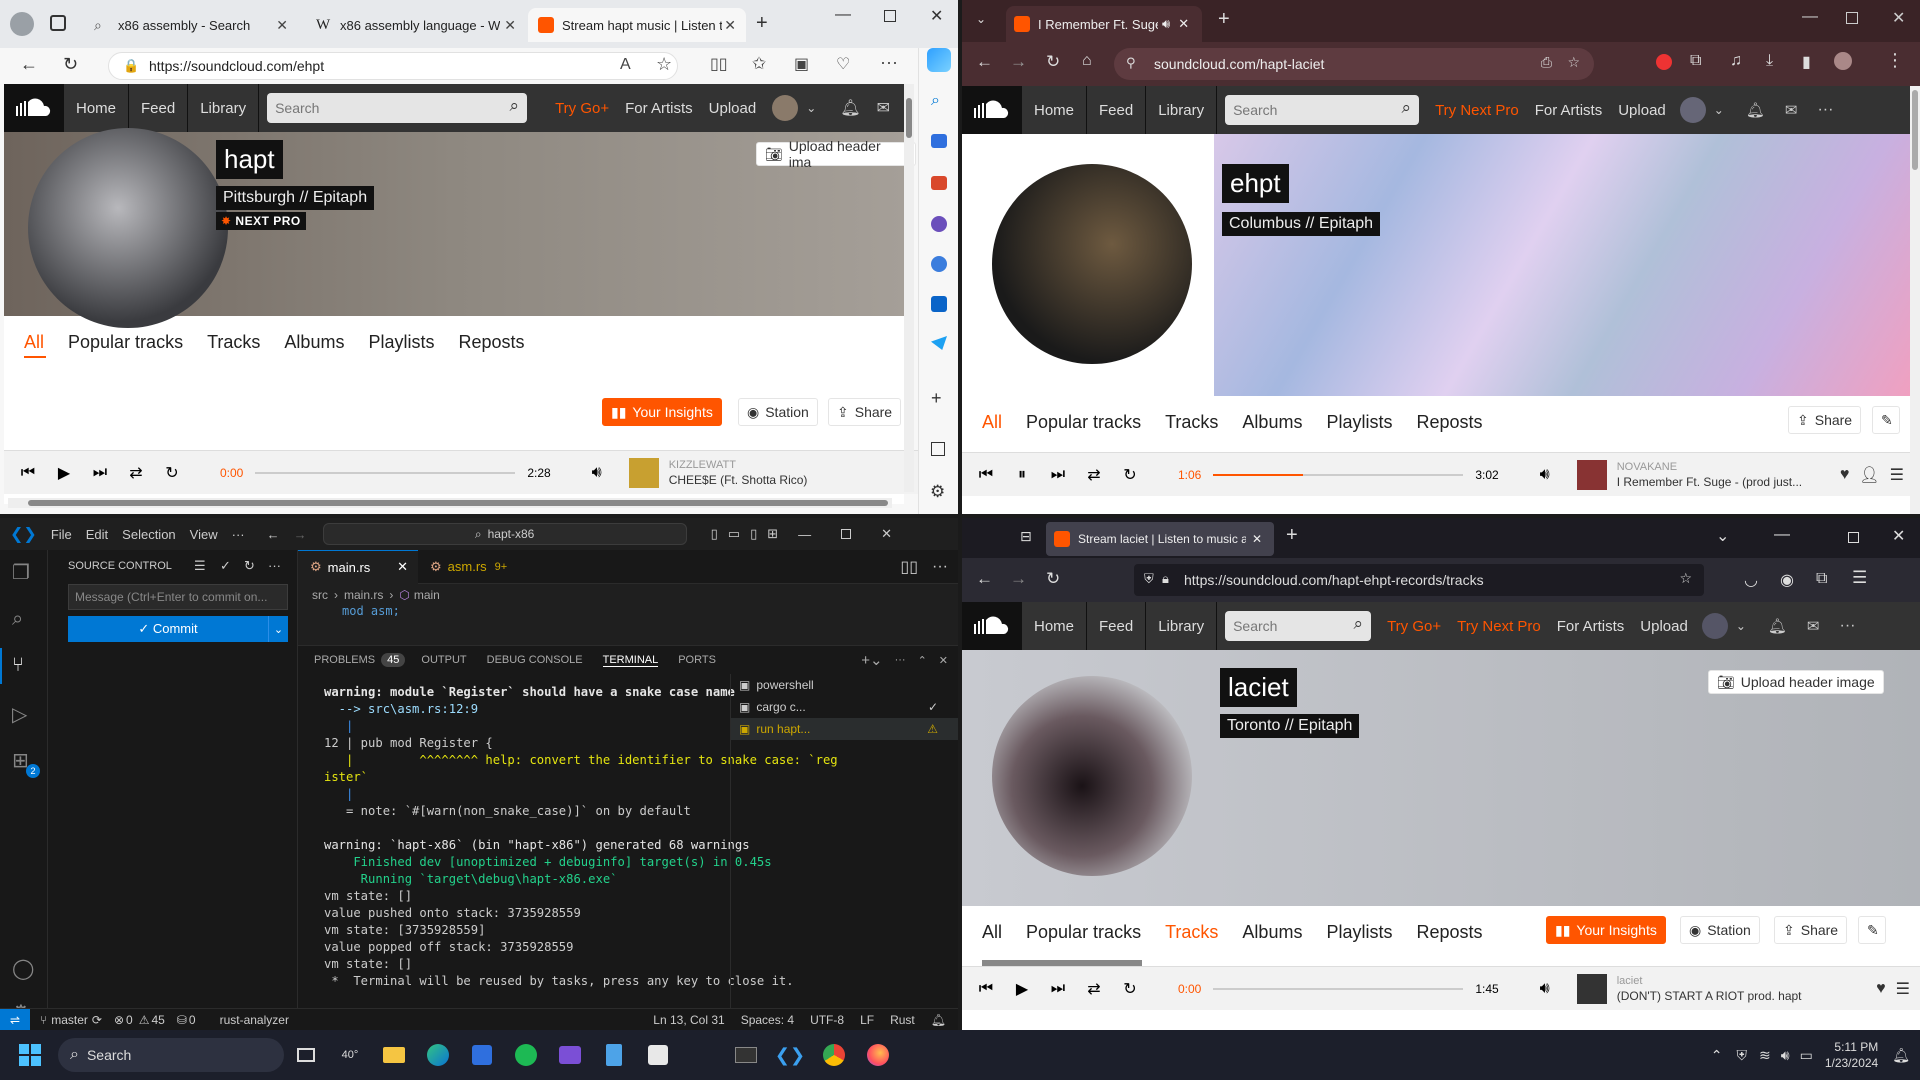 The image size is (1920, 1080). Describe the element at coordinates (1881, 989) in the screenshot. I see `like-heart-icon: ♥` at that location.